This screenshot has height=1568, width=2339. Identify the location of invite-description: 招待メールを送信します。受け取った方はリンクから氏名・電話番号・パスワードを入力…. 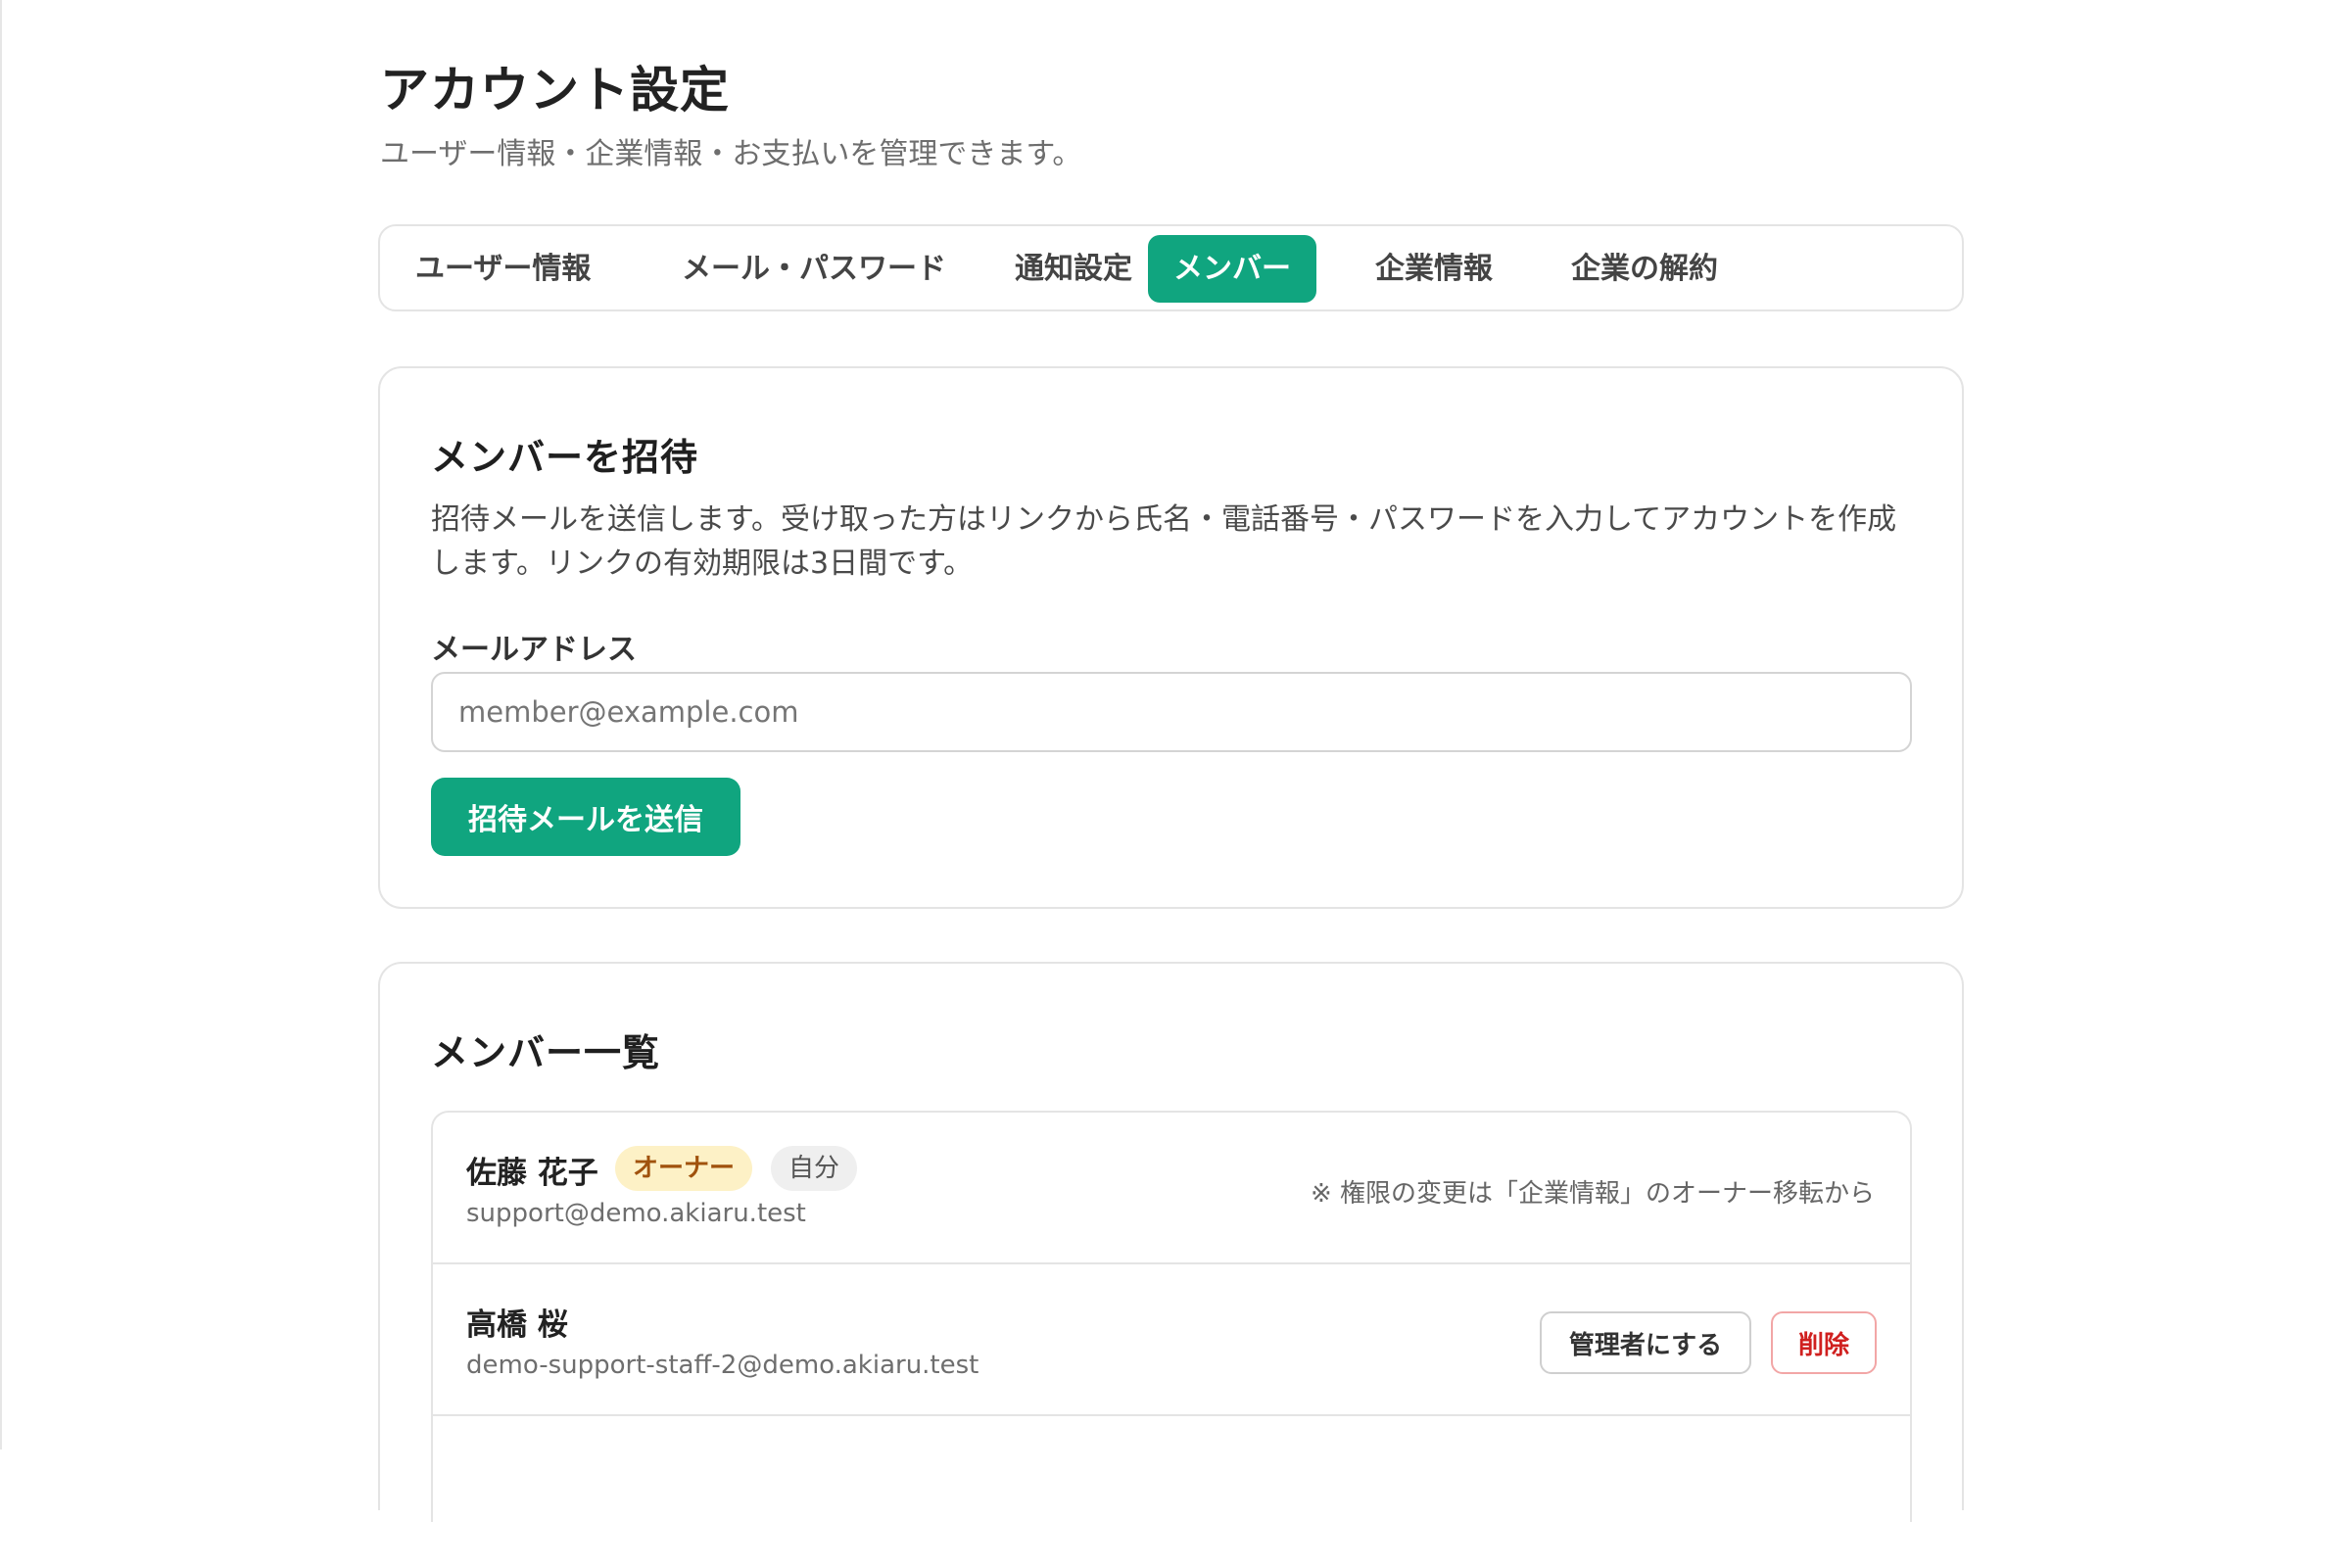
(1164, 541).